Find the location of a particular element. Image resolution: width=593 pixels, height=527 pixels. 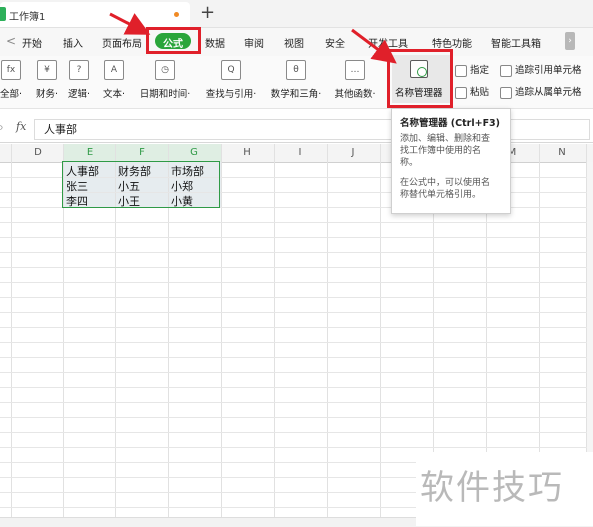

watermark-text: 软件技巧 is located at coordinates (492, 488).